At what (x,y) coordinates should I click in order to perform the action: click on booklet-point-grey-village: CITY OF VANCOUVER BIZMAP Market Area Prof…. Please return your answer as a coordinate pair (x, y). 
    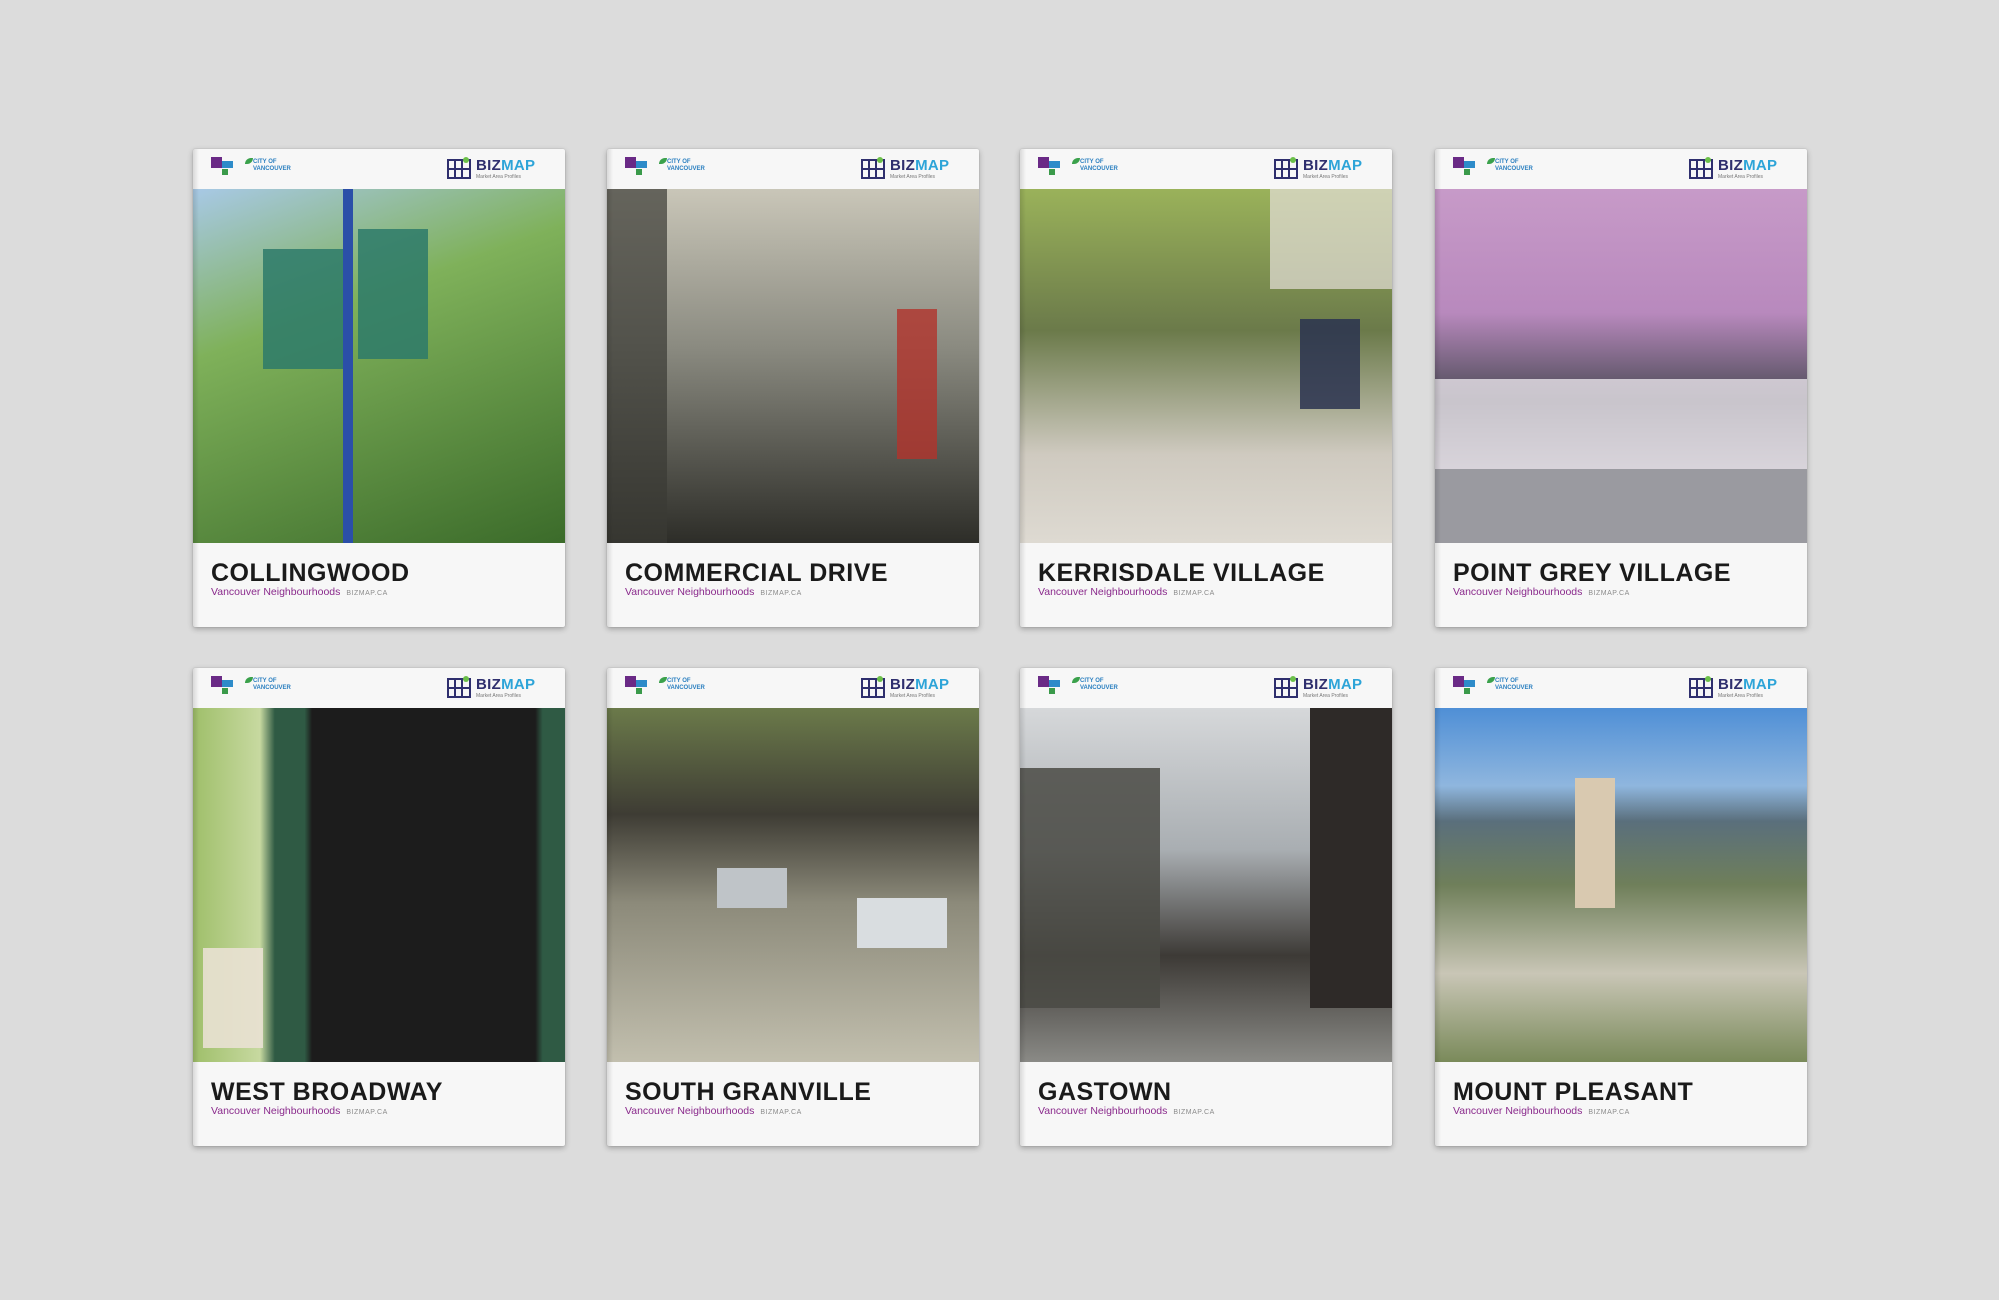
    Looking at the image, I should click on (1621, 388).